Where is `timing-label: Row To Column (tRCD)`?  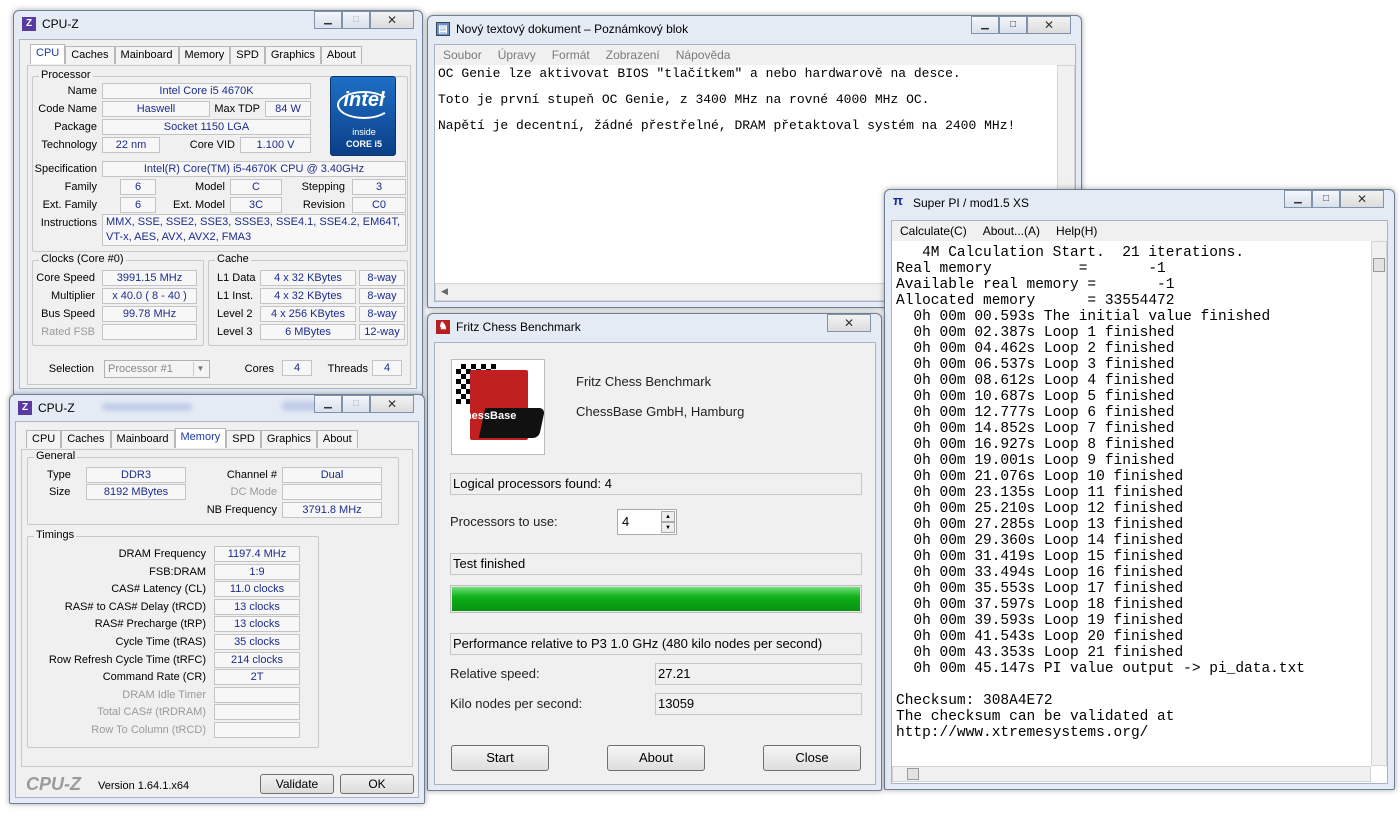
timing-label: Row To Column (tRCD) is located at coordinates (148, 730).